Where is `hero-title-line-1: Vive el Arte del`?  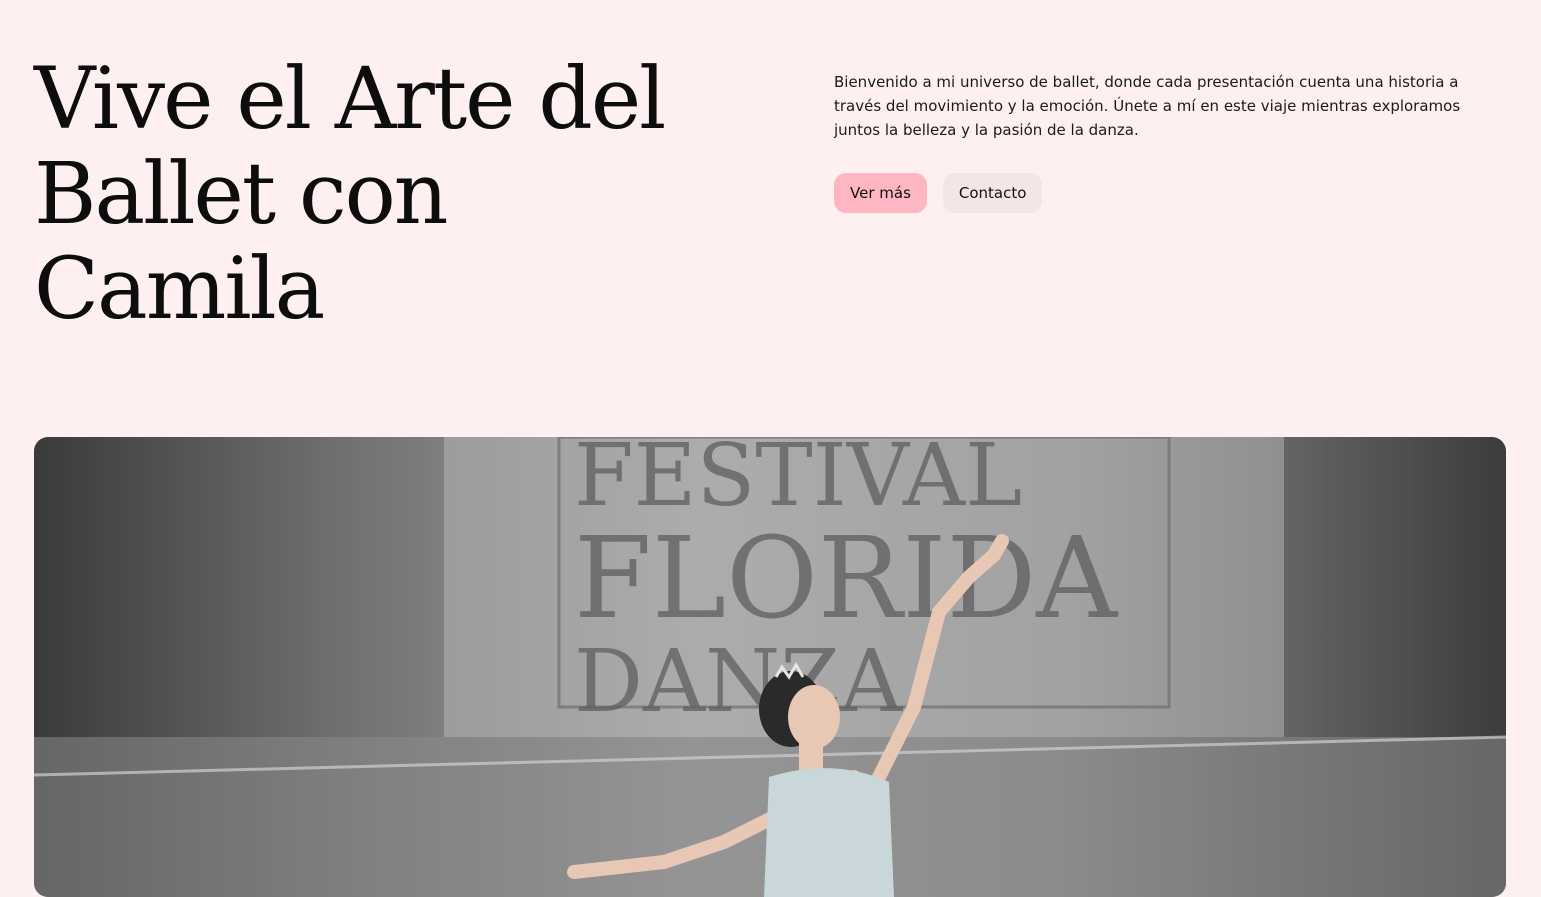 hero-title-line-1: Vive el Arte del is located at coordinates (350, 99).